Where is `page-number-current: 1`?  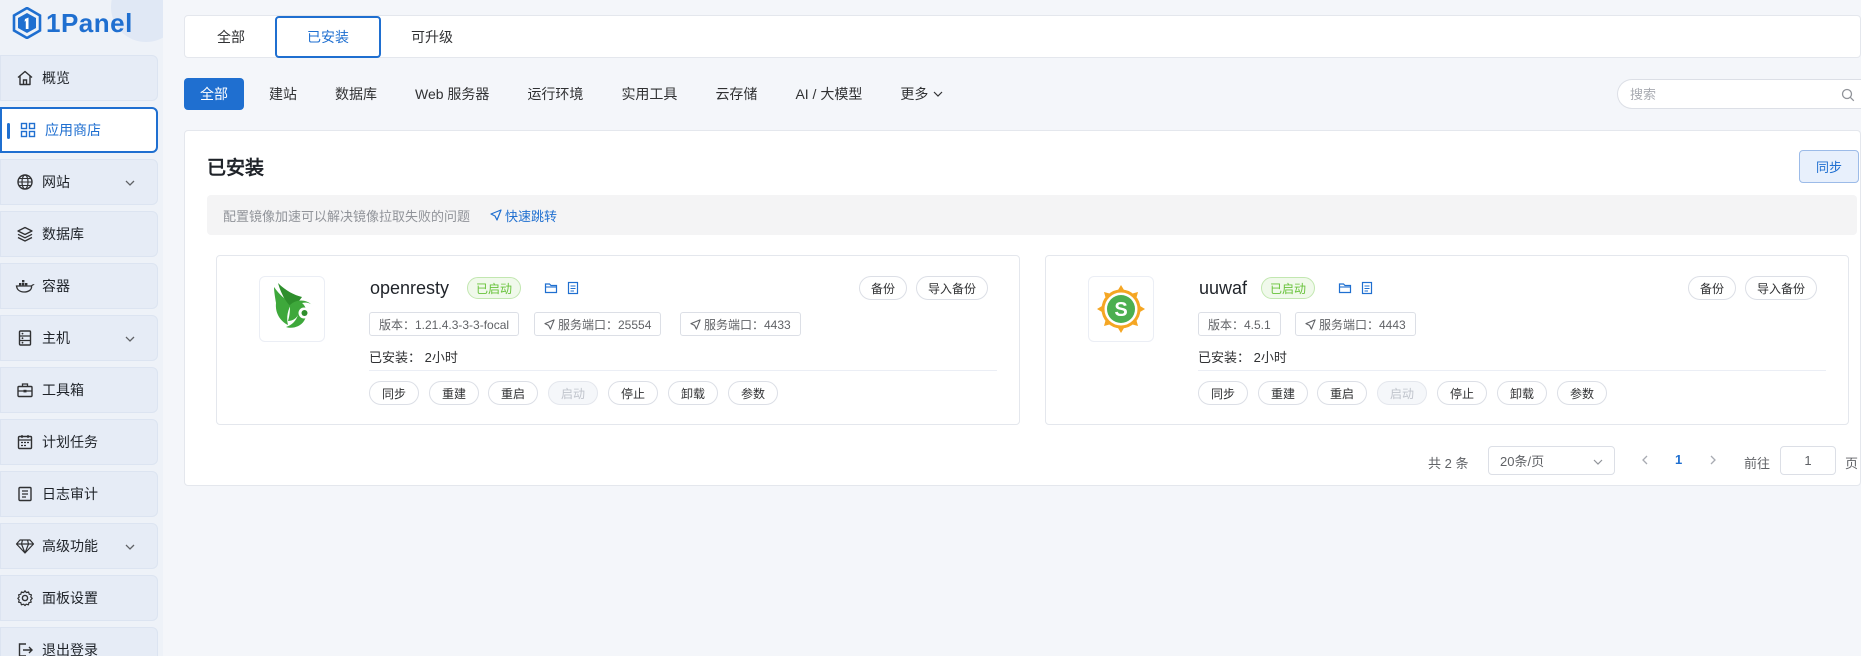
page-number-current: 1 is located at coordinates (1678, 459).